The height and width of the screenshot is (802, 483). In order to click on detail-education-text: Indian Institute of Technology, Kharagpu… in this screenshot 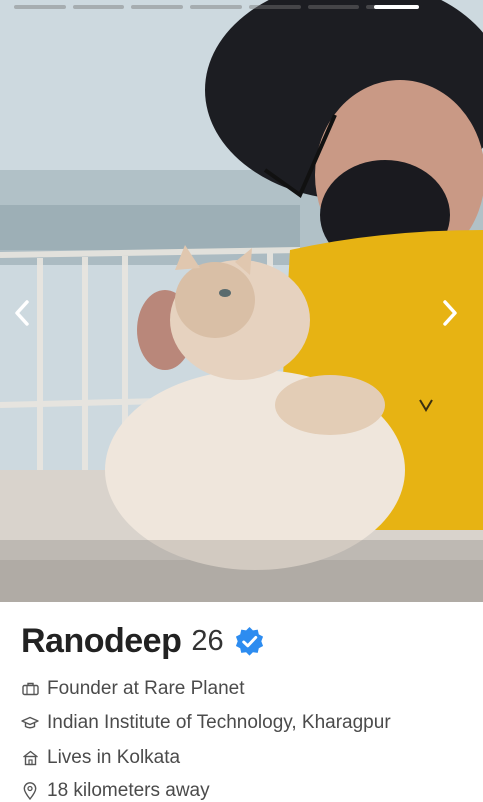, I will do `click(219, 722)`.